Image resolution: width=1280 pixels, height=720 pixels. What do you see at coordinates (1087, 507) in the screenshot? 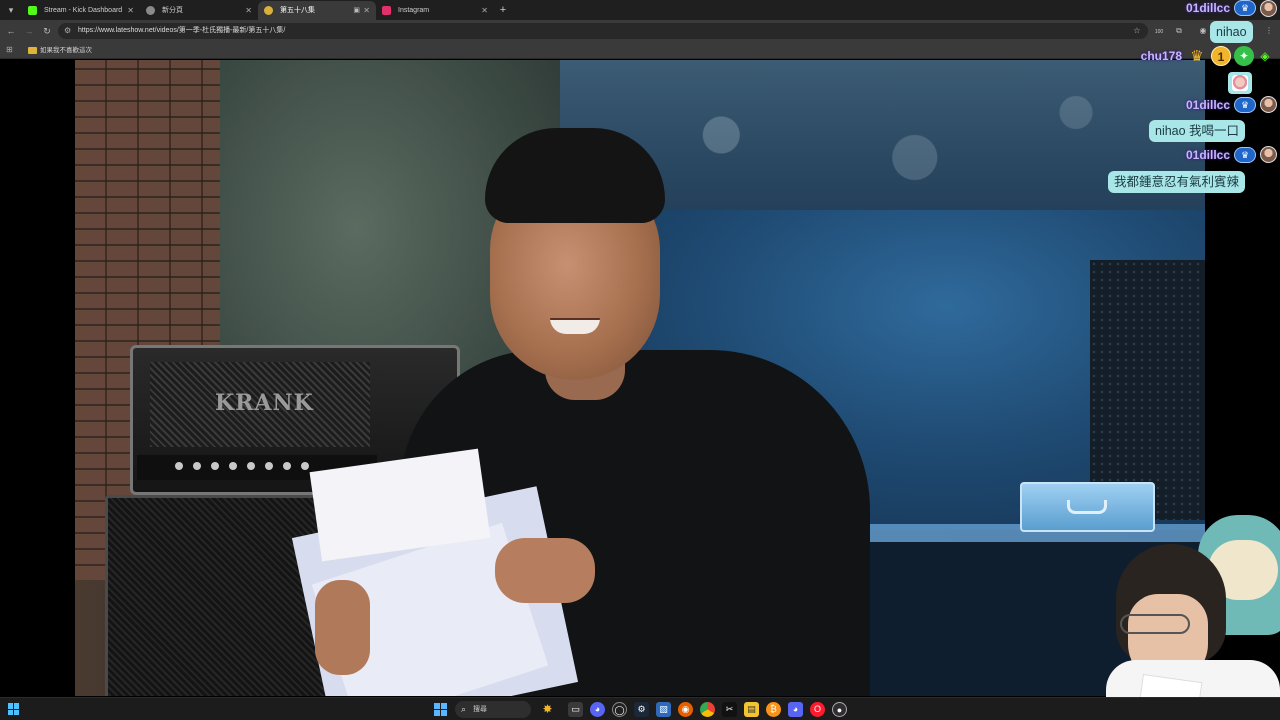
I see `case-handle` at bounding box center [1087, 507].